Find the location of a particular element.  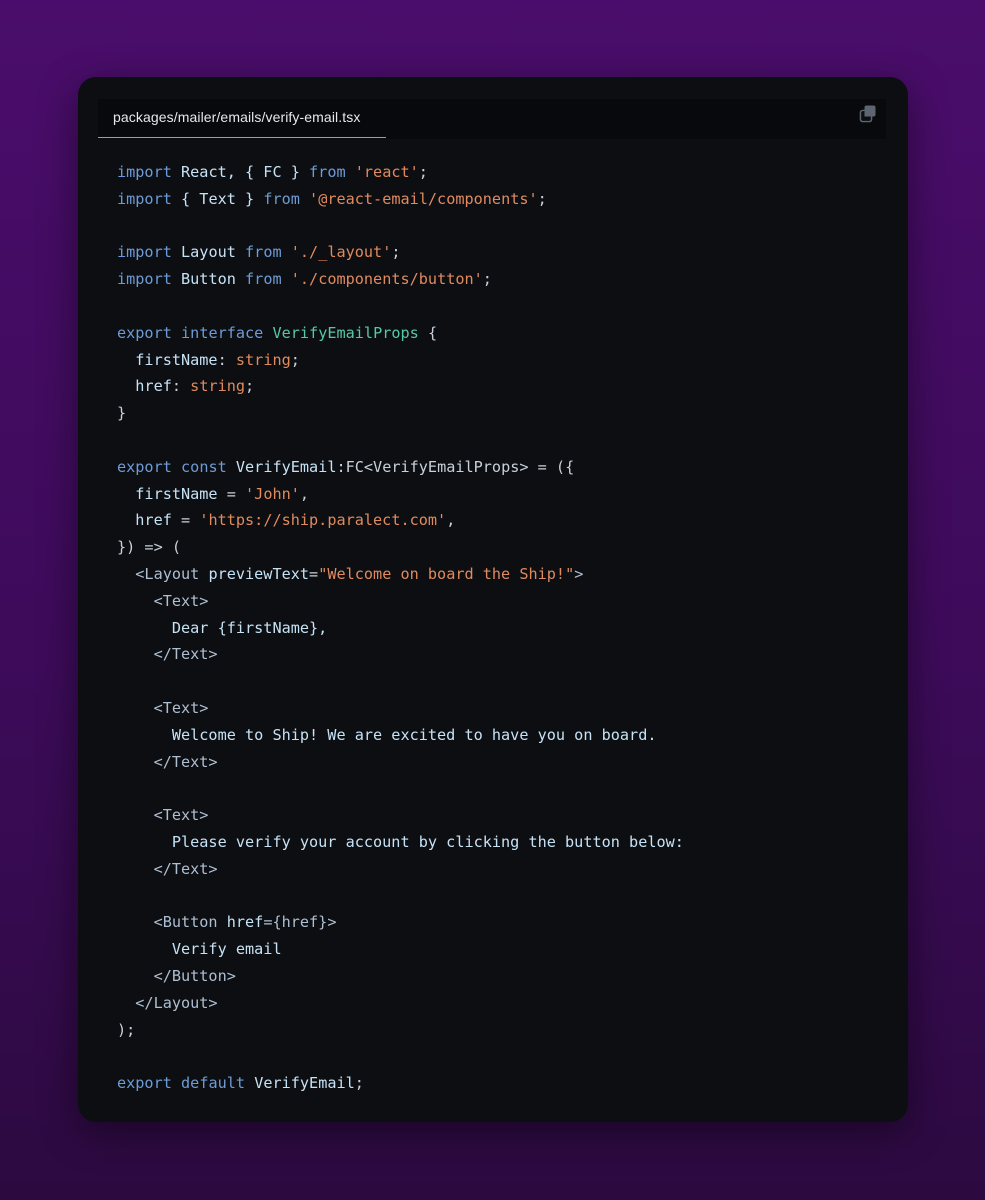

code-token: > is located at coordinates (579, 573).